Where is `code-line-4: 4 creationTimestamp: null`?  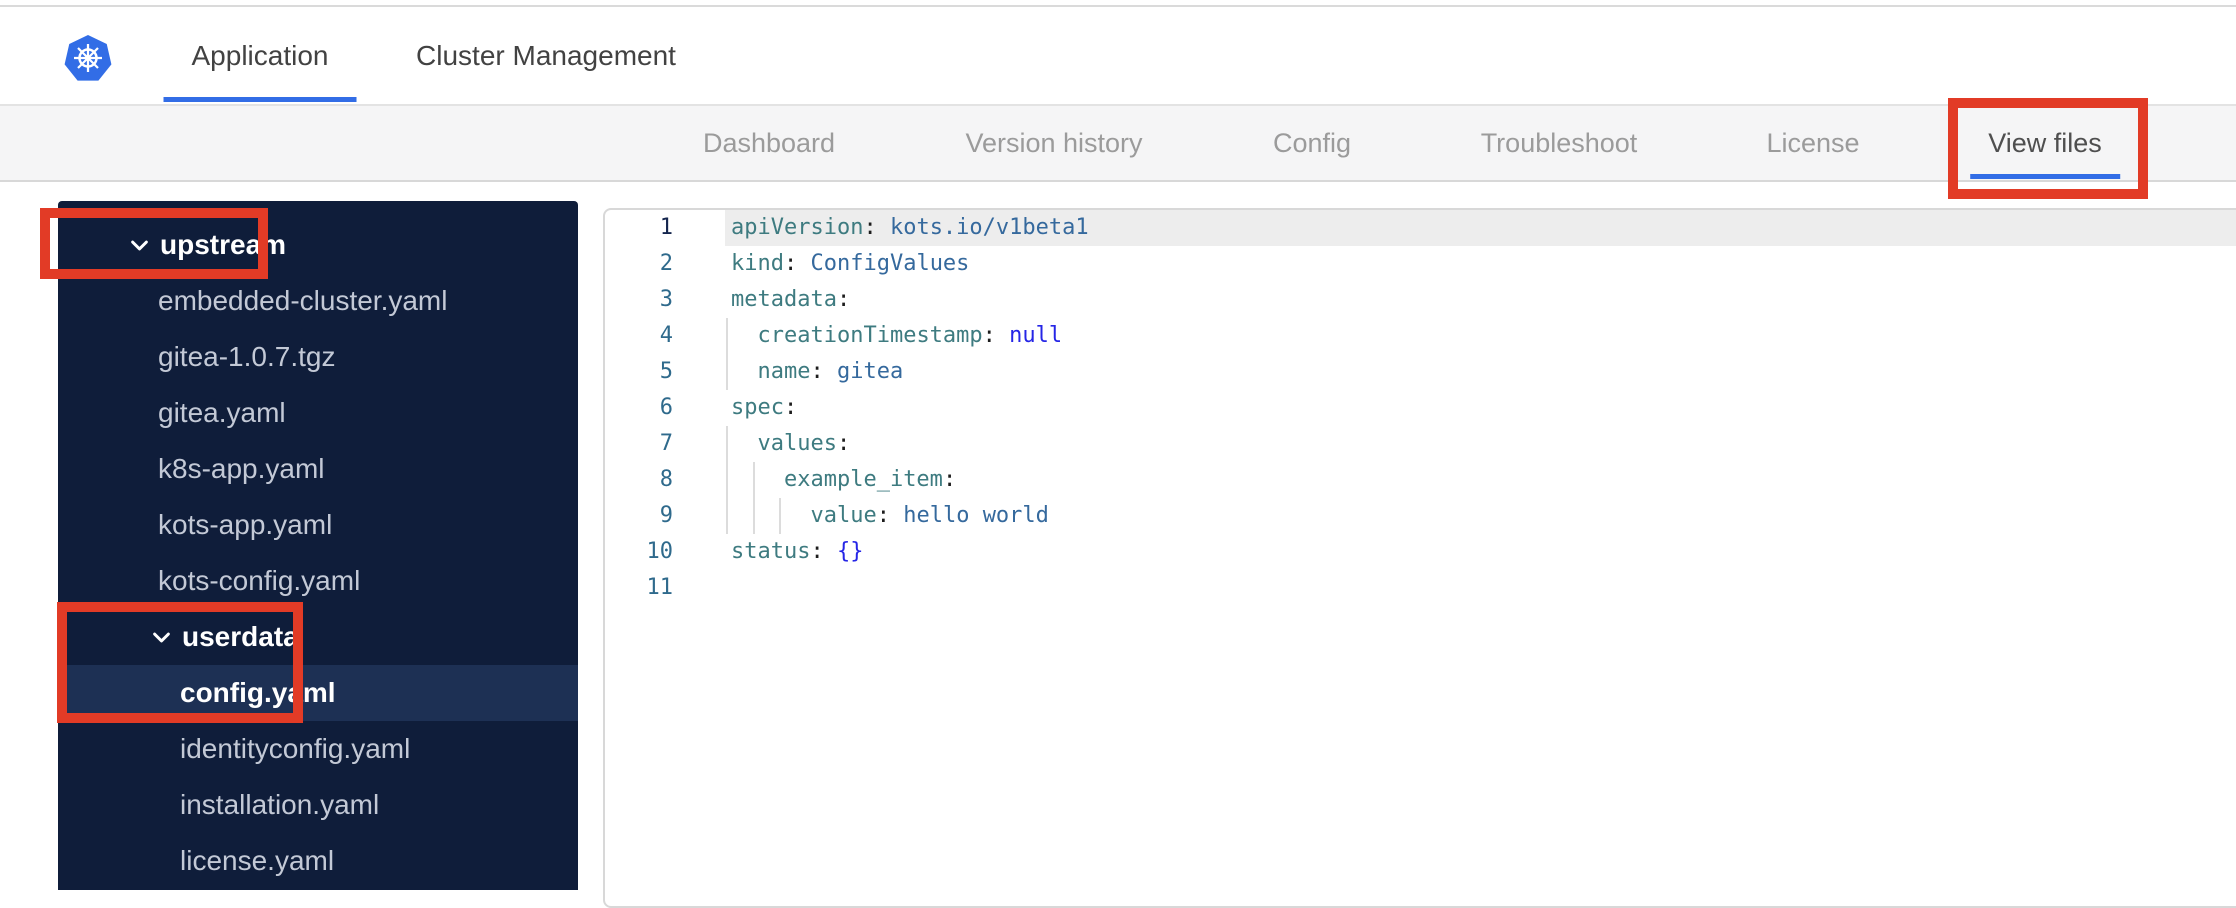 code-line-4: 4 creationTimestamp: null is located at coordinates (1420, 336).